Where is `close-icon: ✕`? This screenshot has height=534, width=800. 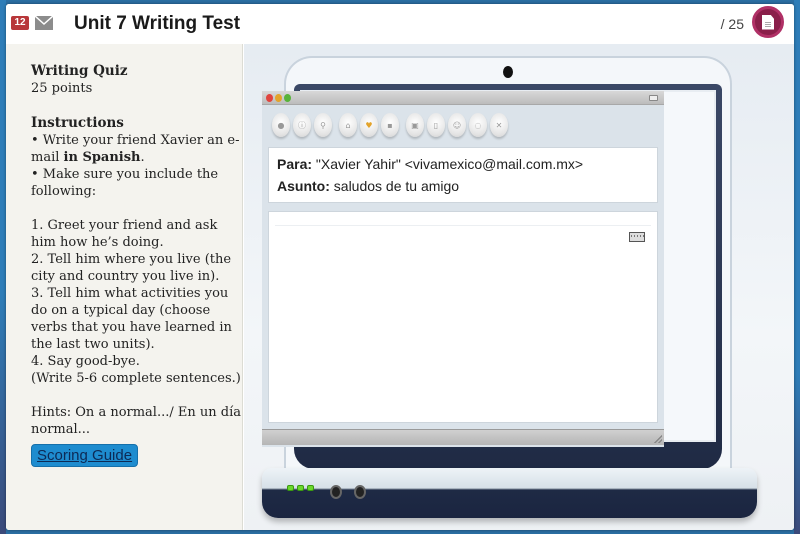 close-icon: ✕ is located at coordinates (499, 125).